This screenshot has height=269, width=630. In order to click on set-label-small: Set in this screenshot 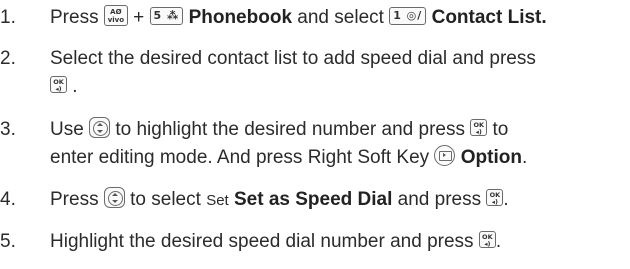, I will do `click(217, 200)`.